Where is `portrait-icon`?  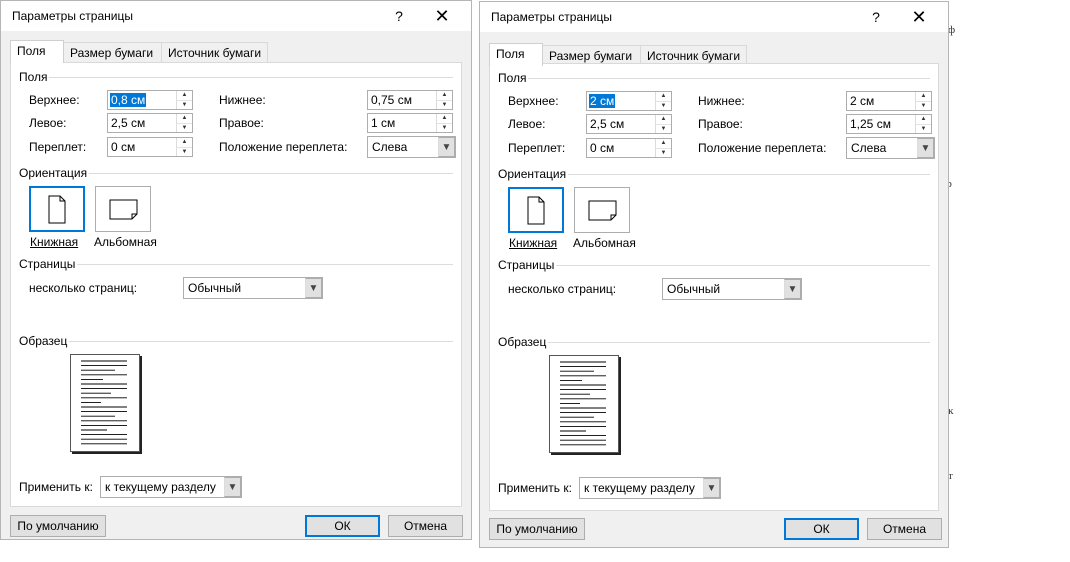 portrait-icon is located at coordinates (57, 209).